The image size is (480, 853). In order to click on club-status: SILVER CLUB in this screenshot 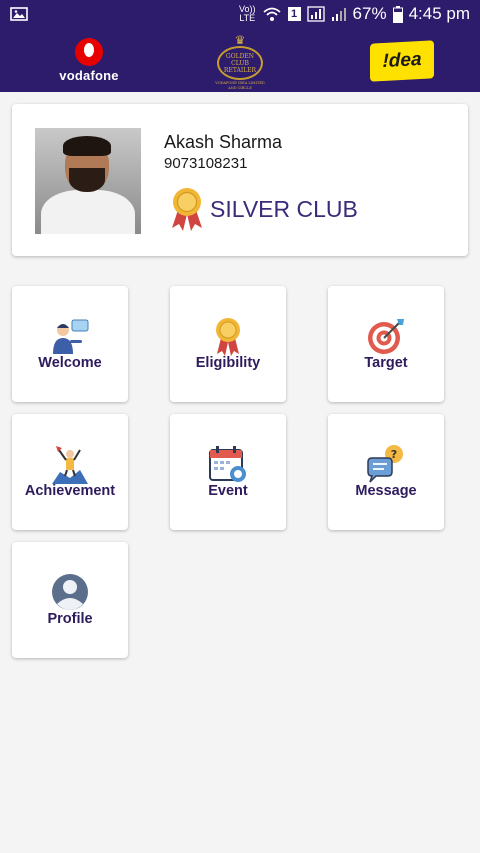, I will do `click(264, 209)`.